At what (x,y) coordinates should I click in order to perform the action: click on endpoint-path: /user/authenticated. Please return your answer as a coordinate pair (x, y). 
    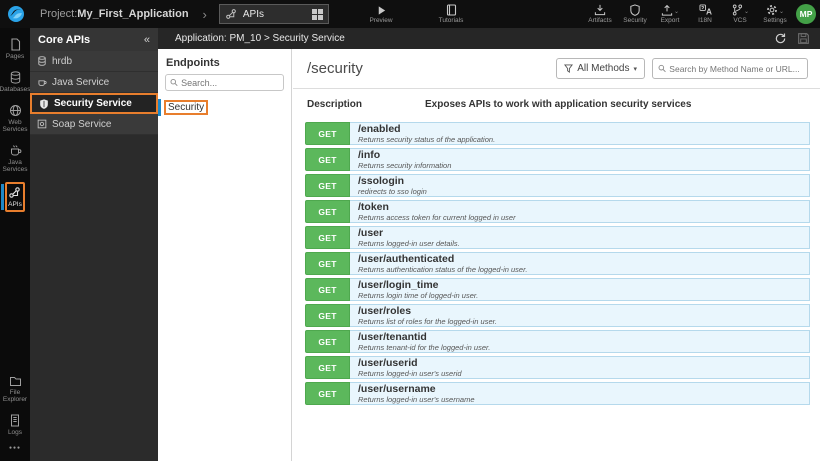
    Looking at the image, I should click on (406, 258).